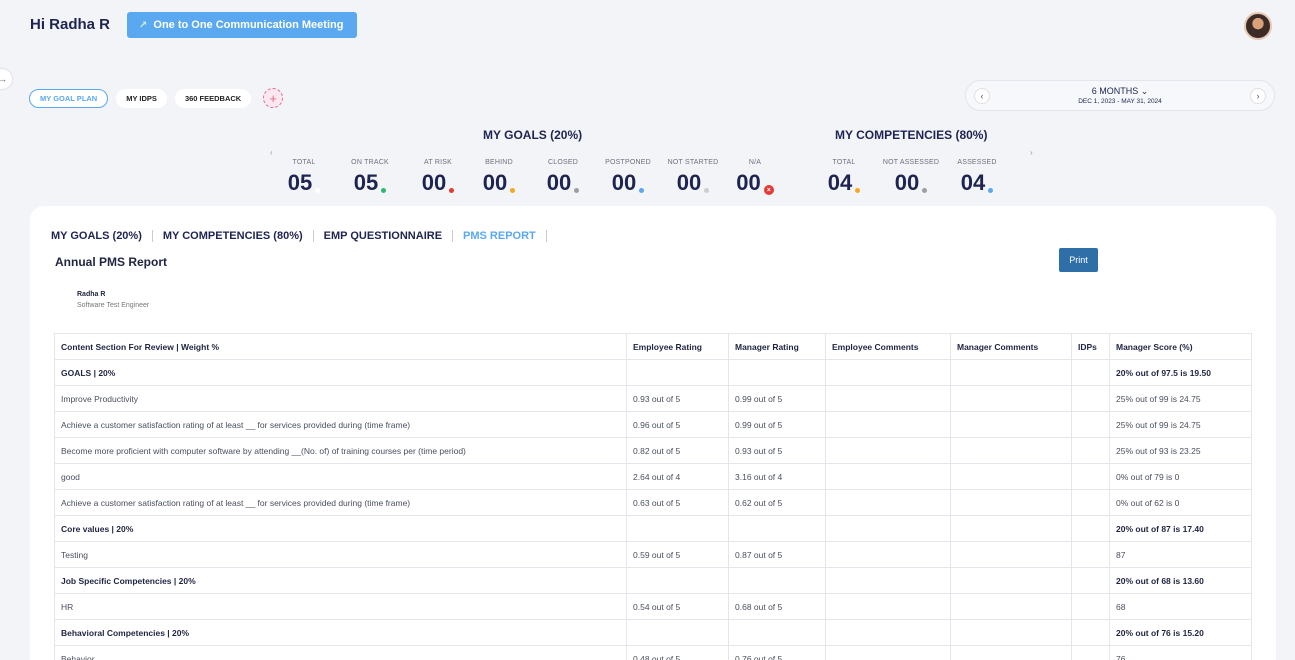  What do you see at coordinates (233, 236) in the screenshot?
I see `tab-my-competencies: MY COMPETENCIES (80%)` at bounding box center [233, 236].